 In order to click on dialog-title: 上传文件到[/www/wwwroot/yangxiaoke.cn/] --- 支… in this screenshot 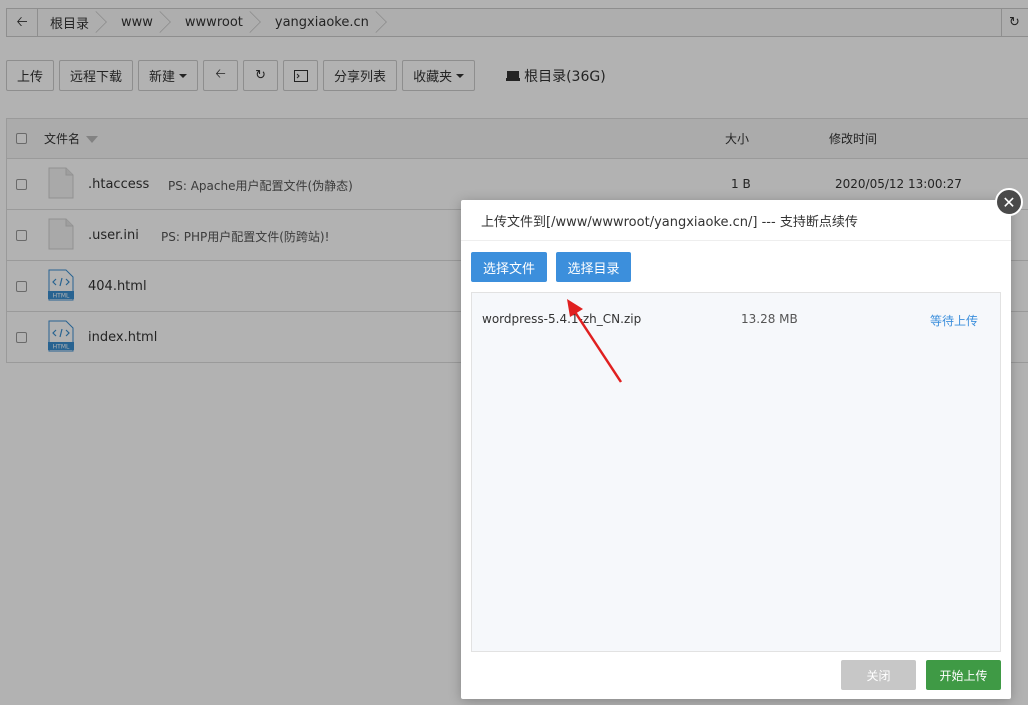, I will do `click(736, 220)`.